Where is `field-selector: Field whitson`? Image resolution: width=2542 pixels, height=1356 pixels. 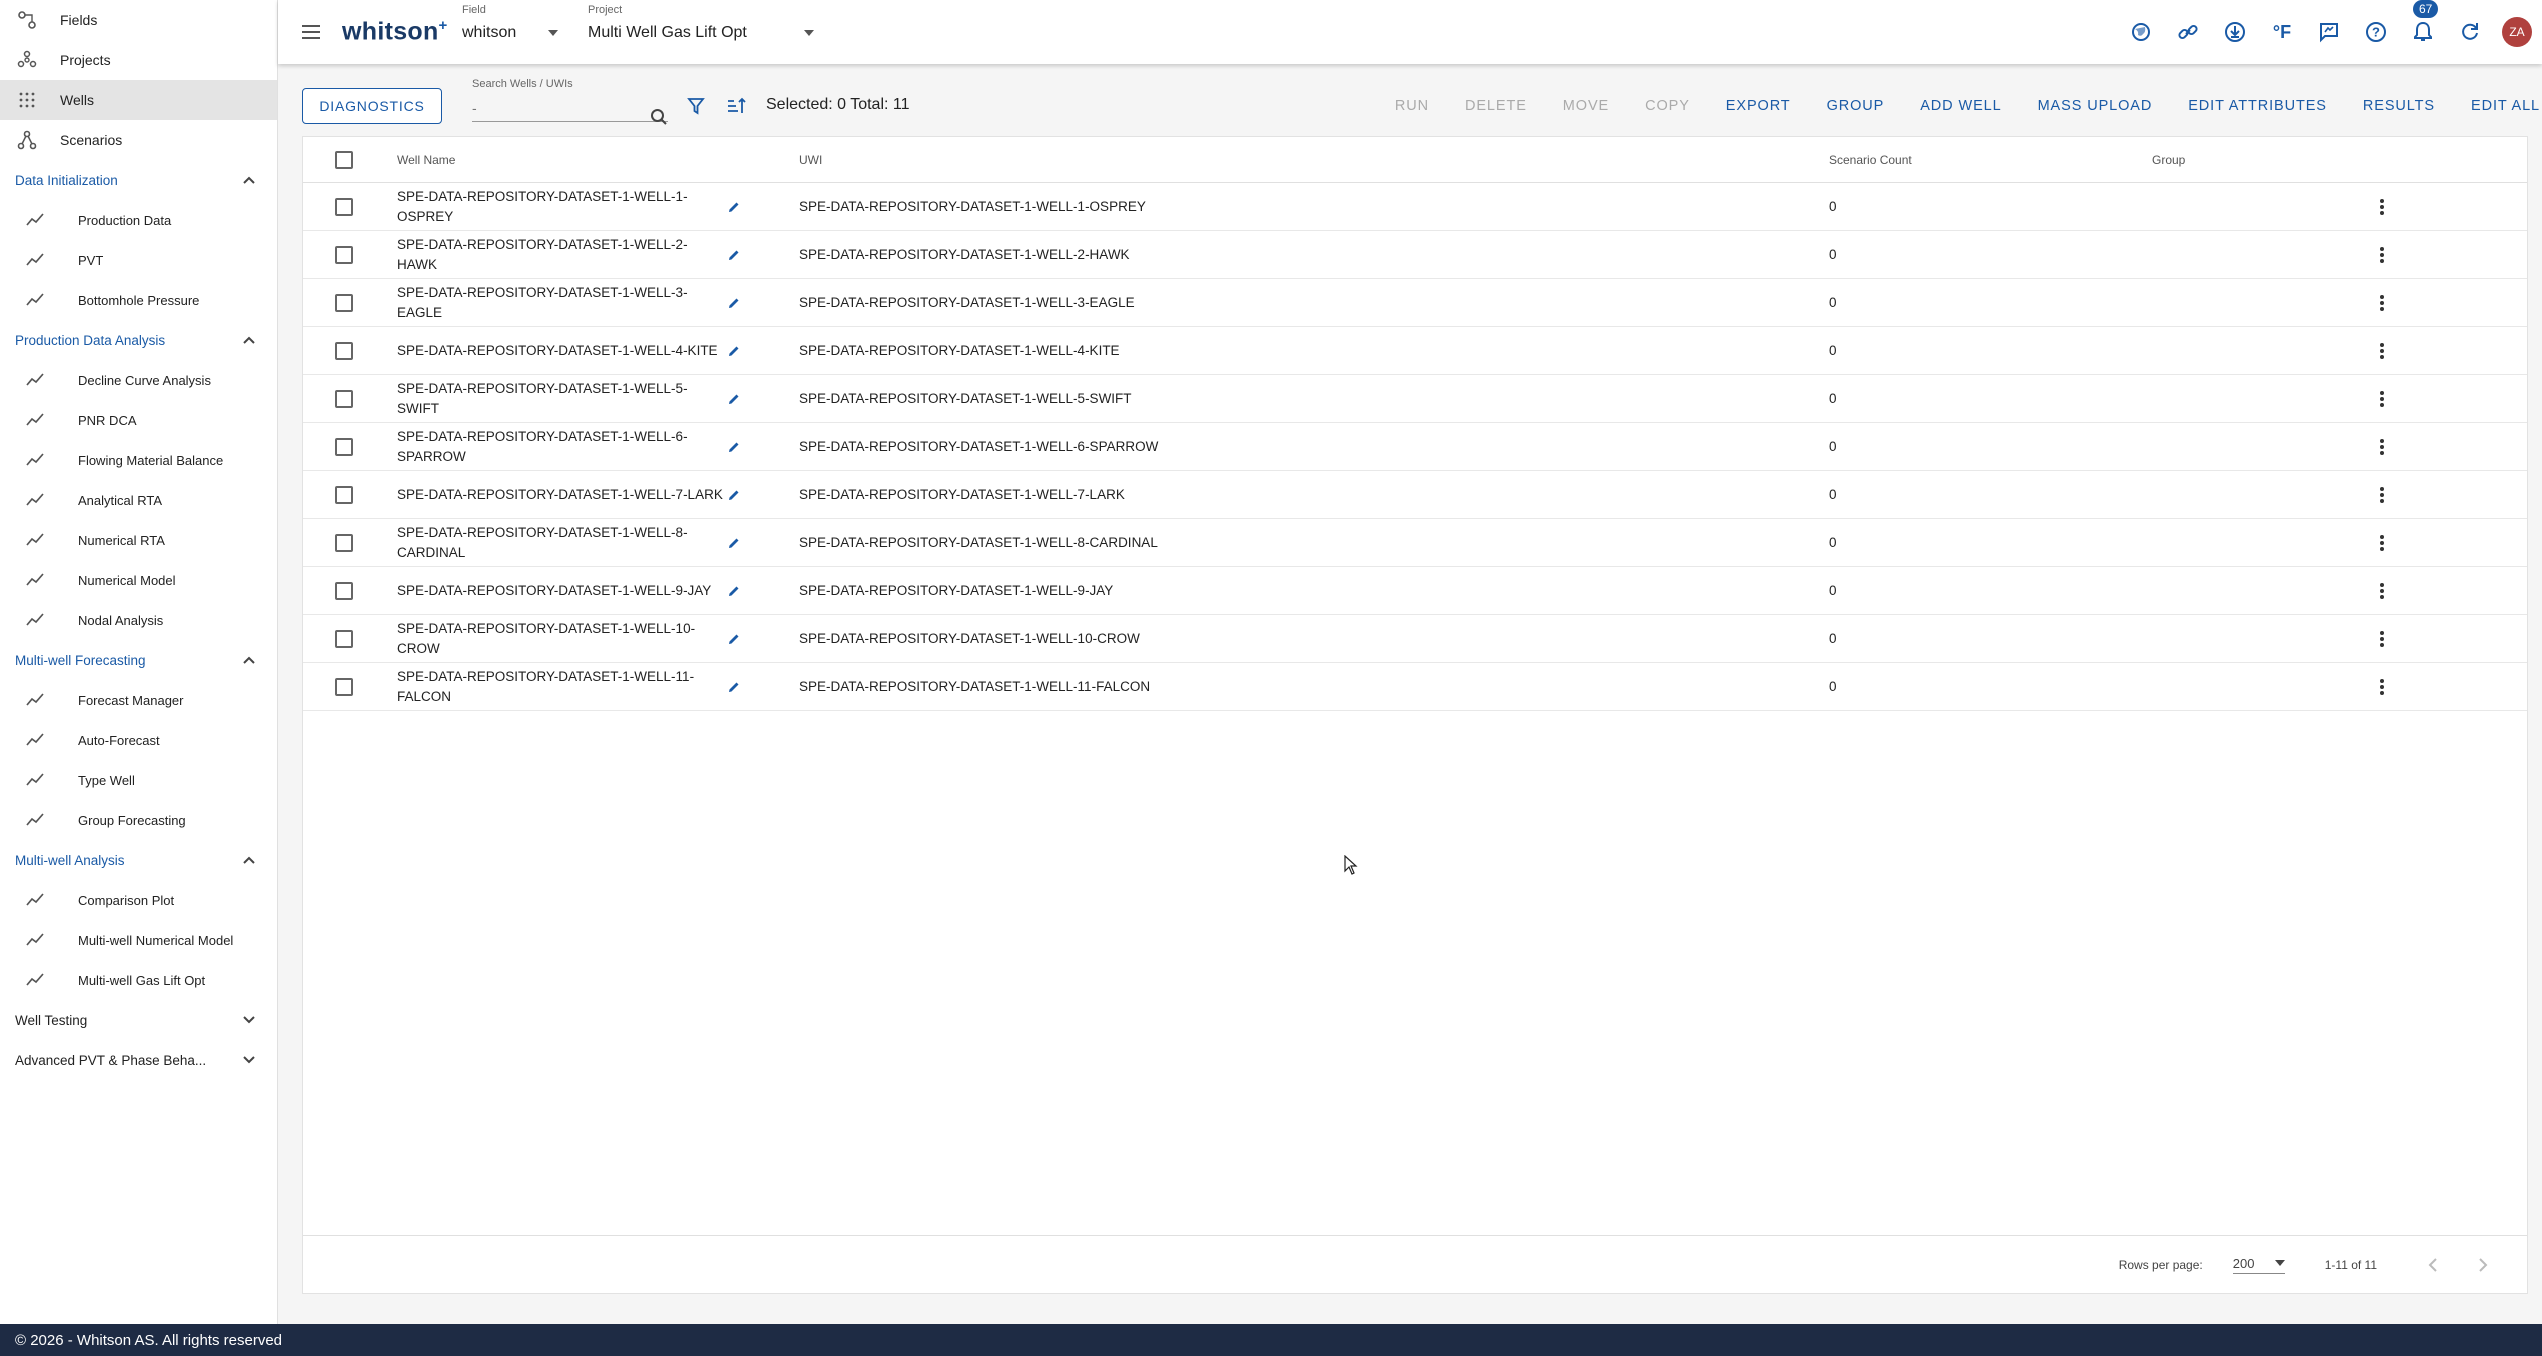
field-selector: Field whitson is located at coordinates (510, 23).